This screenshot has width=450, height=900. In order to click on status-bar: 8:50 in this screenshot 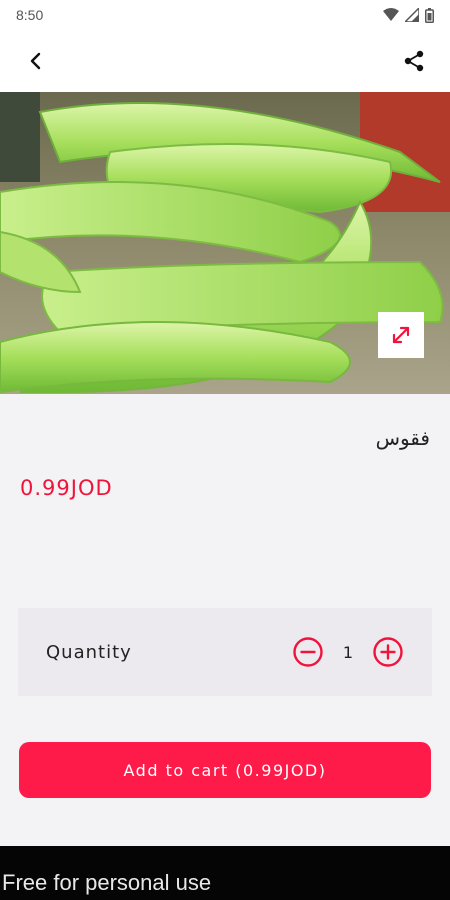, I will do `click(225, 15)`.